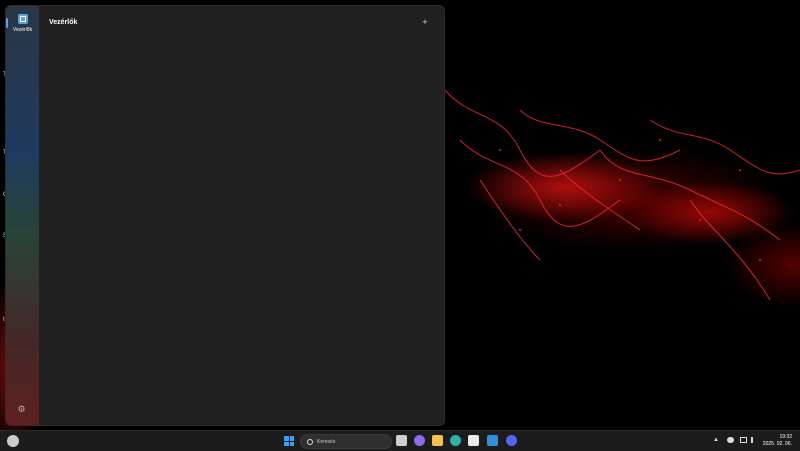 The image size is (800, 451). Describe the element at coordinates (437, 440) in the screenshot. I see `file-explorer-icon` at that location.